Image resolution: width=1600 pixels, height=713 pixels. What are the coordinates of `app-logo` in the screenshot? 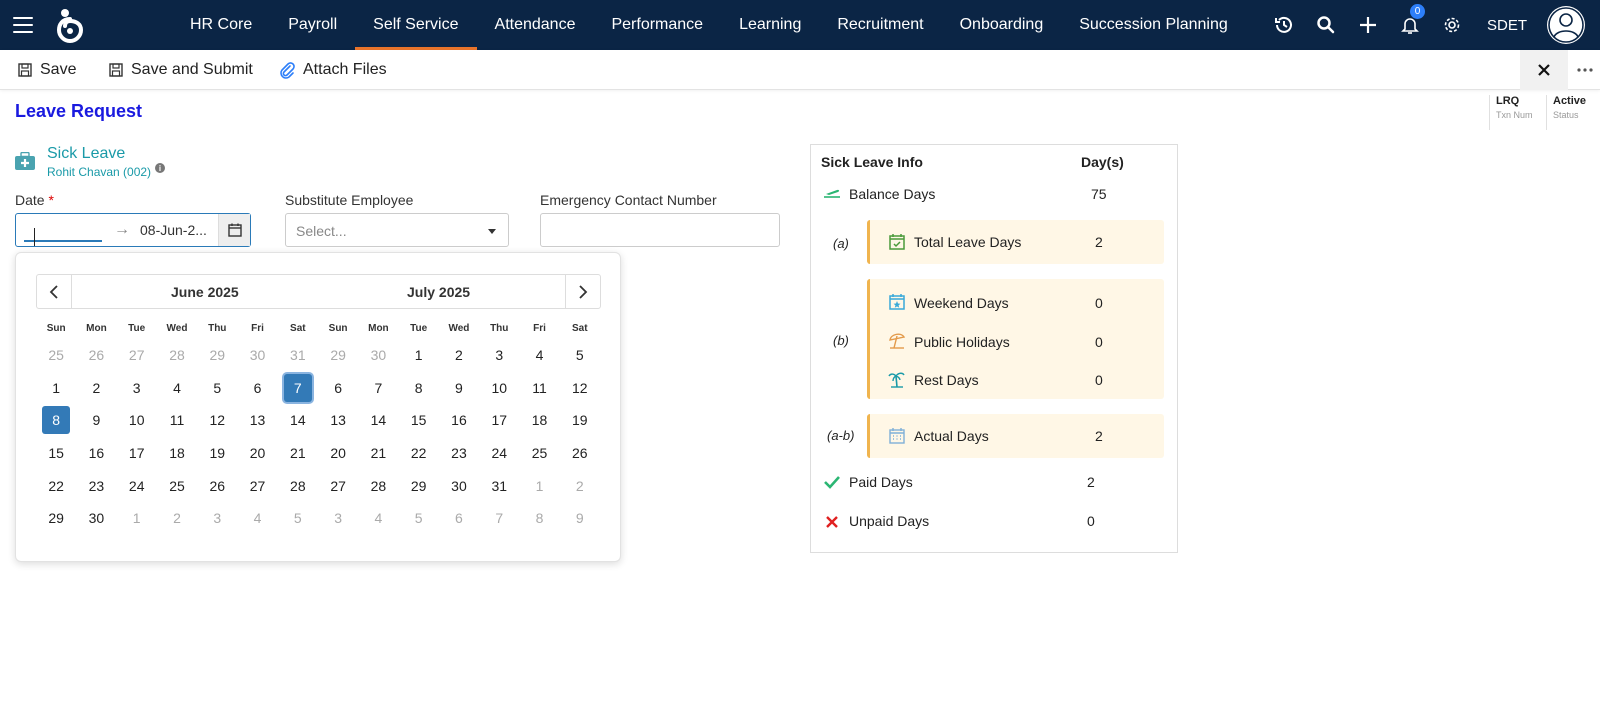 It's located at (70, 25).